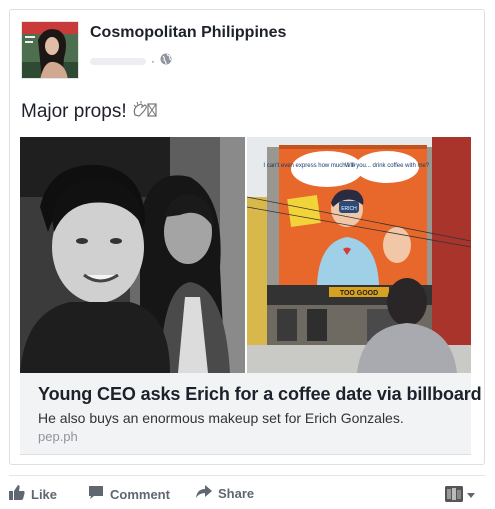  Describe the element at coordinates (454, 494) in the screenshot. I see `page-avatar-thumbnail` at that location.